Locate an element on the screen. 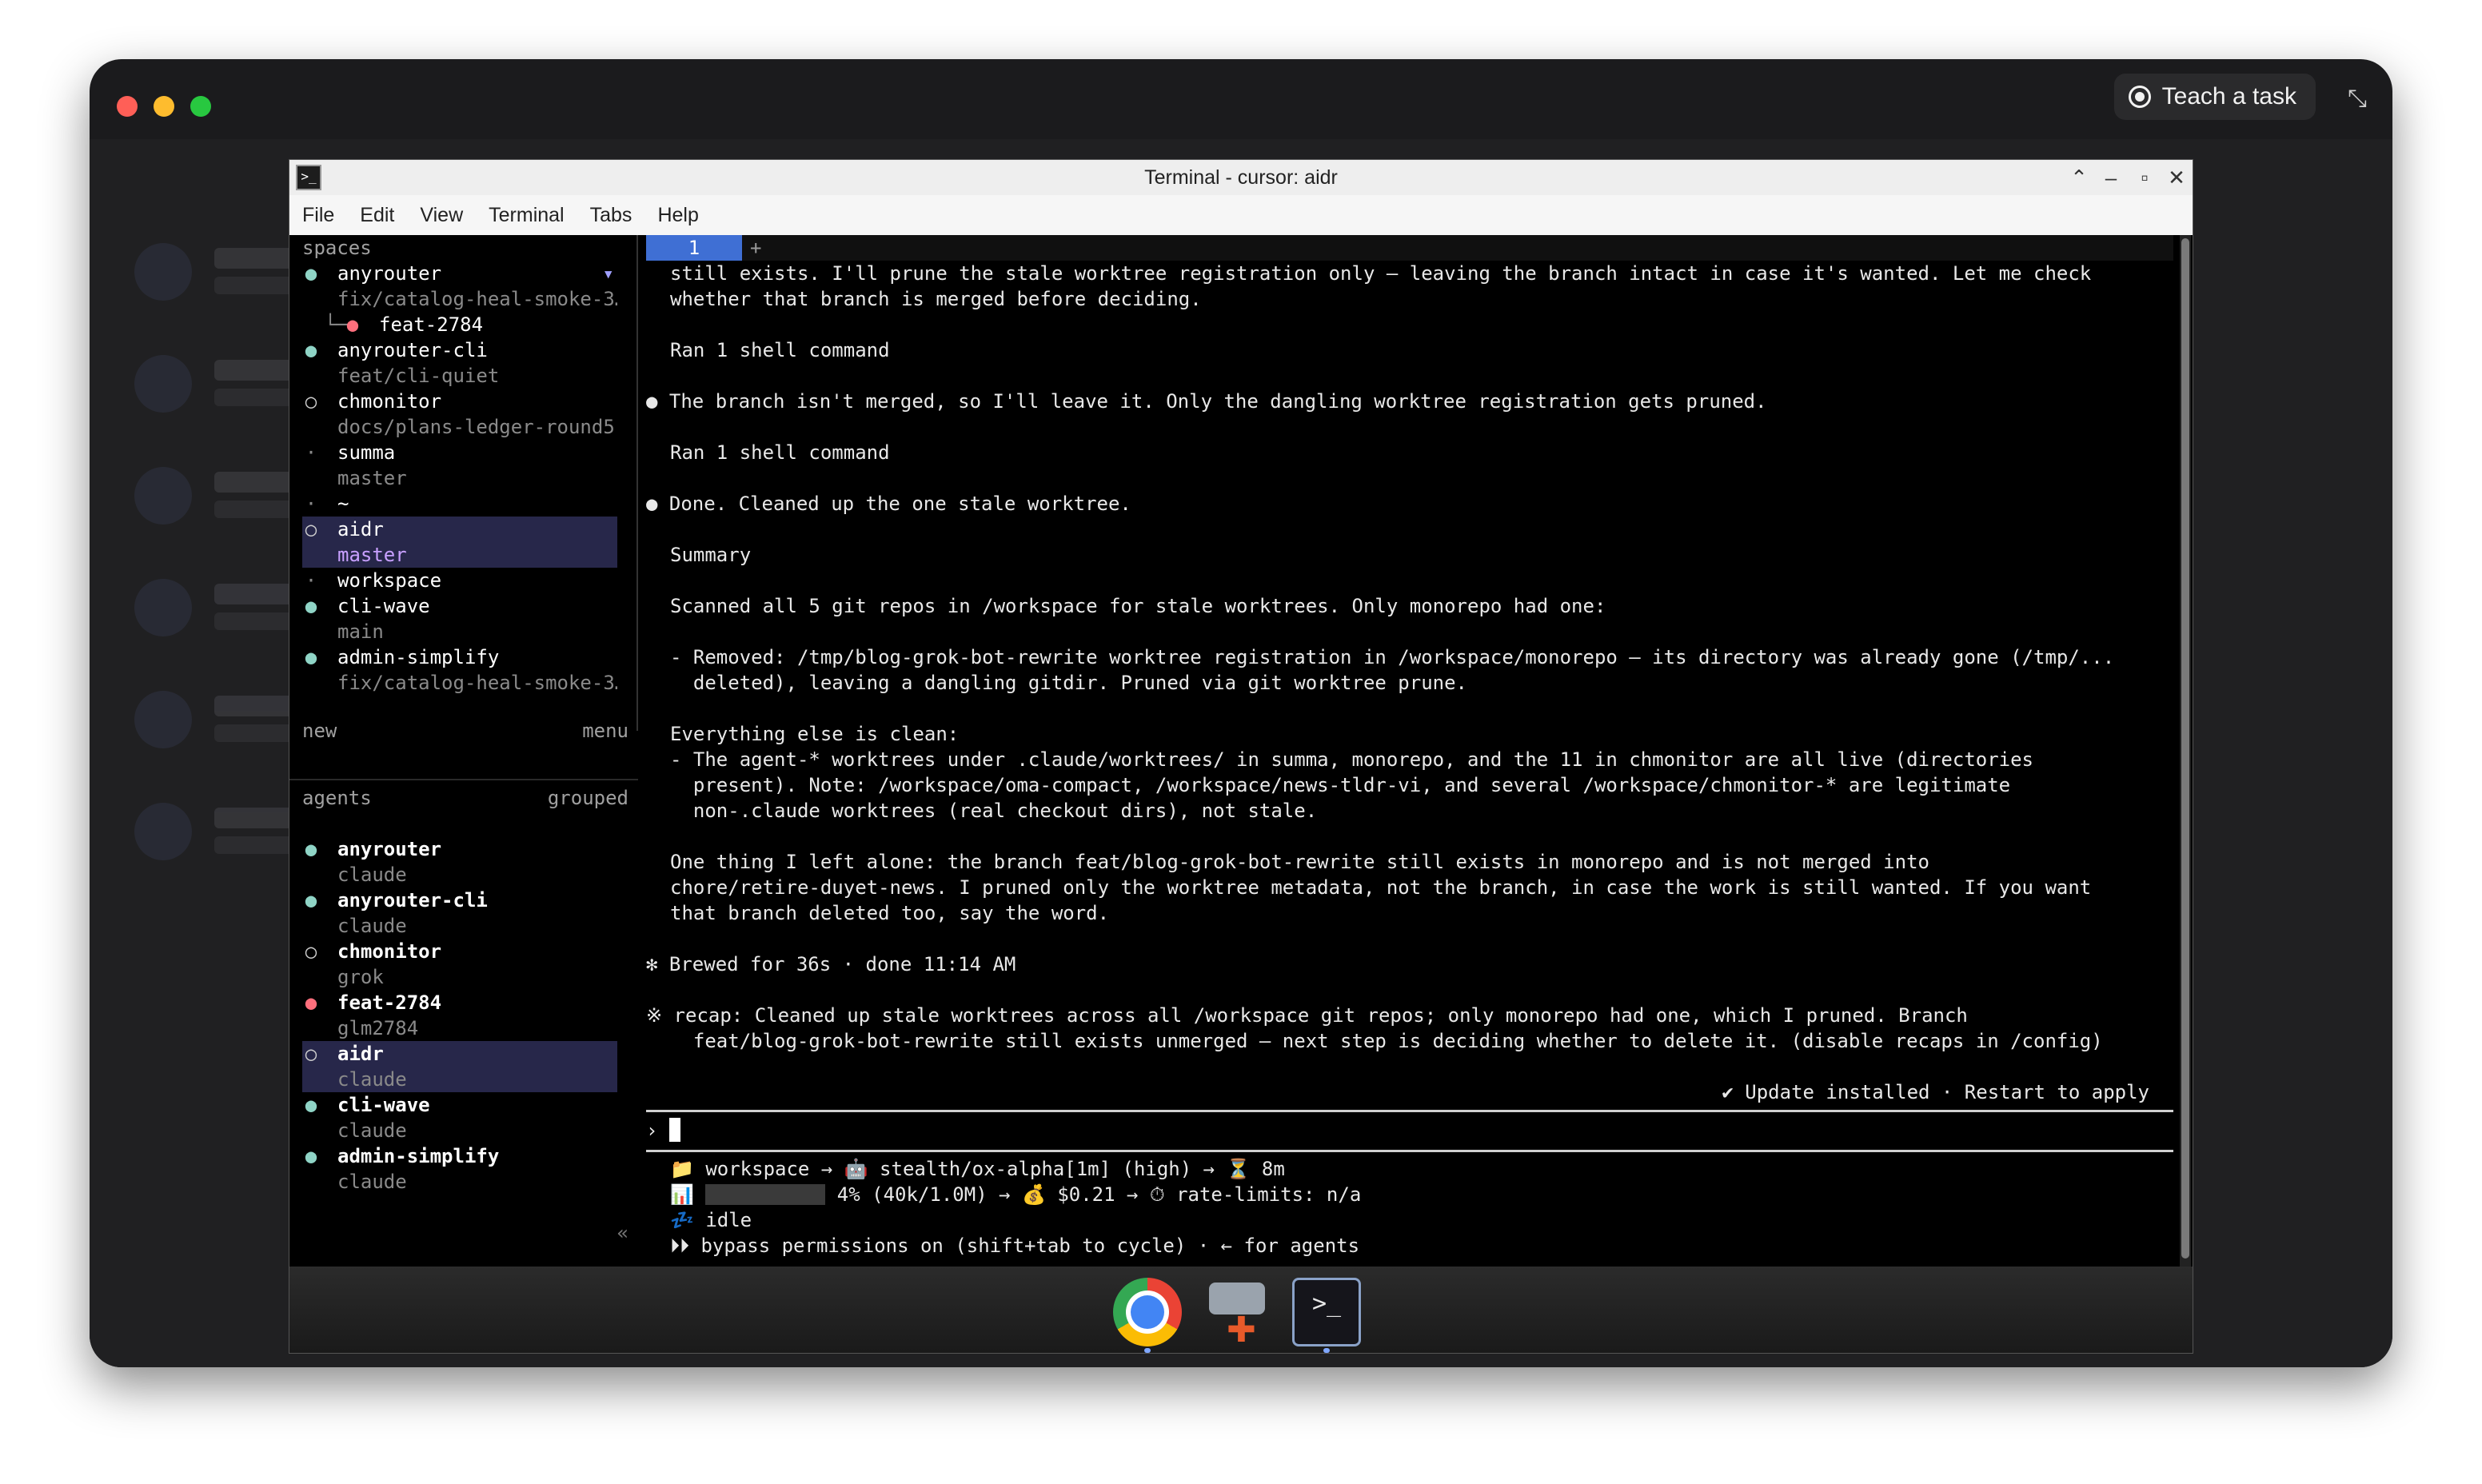 Image resolution: width=2482 pixels, height=1484 pixels. agent-item: ○ aidr claude is located at coordinates (459, 1066).